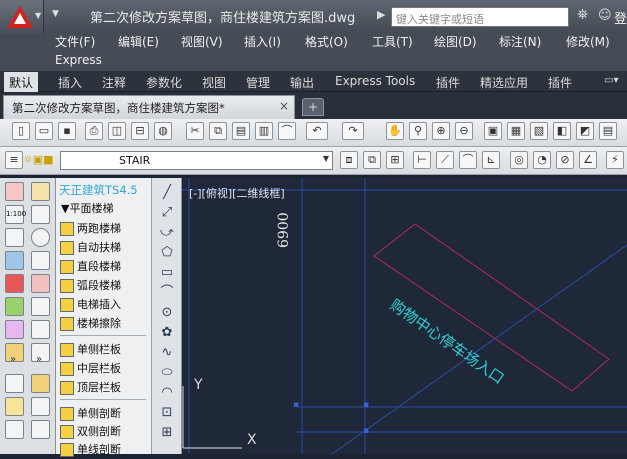 The width and height of the screenshot is (627, 459). I want to click on binoculars-icon: ⛯, so click(582, 15).